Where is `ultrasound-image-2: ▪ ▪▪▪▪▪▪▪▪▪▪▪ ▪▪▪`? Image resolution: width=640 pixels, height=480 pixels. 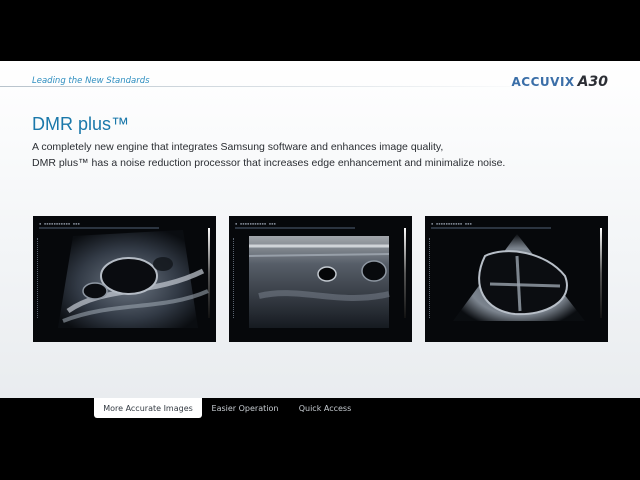
ultrasound-image-2: ▪ ▪▪▪▪▪▪▪▪▪▪▪ ▪▪▪ is located at coordinates (320, 279).